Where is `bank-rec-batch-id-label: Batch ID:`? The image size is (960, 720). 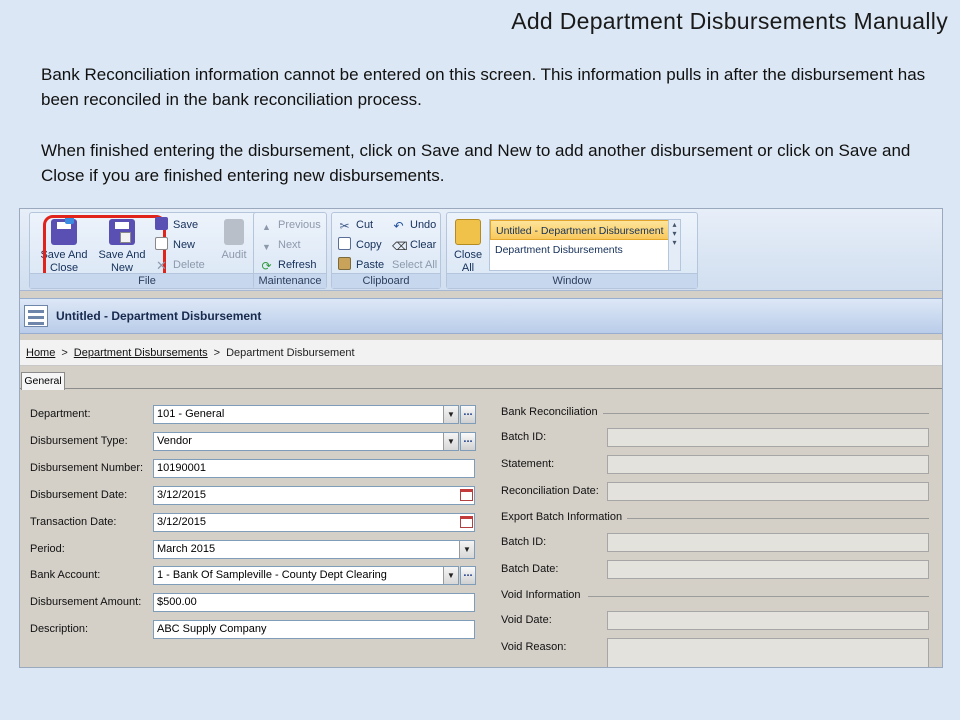
bank-rec-batch-id-label: Batch ID: is located at coordinates (524, 437).